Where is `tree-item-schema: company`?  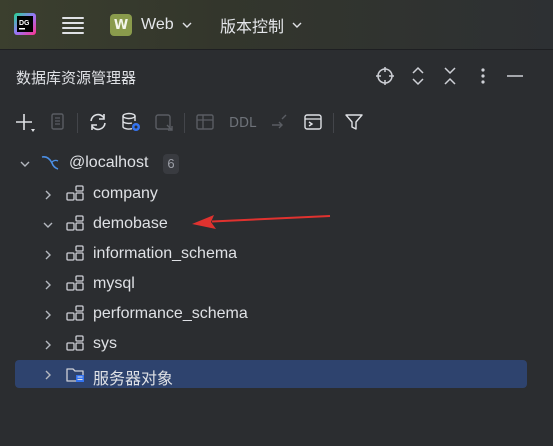 tree-item-schema: company is located at coordinates (276, 194).